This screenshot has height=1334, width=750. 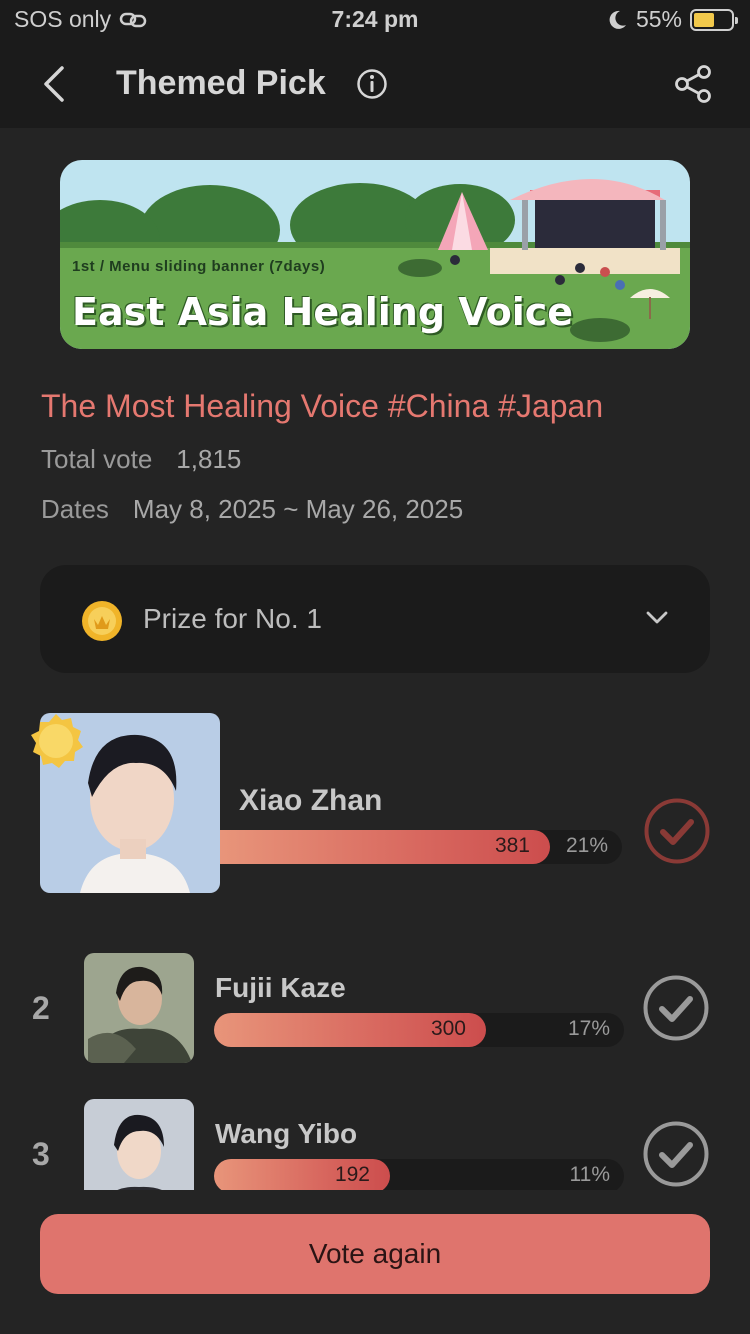 I want to click on total-vote-label: Total vote, so click(x=97, y=459).